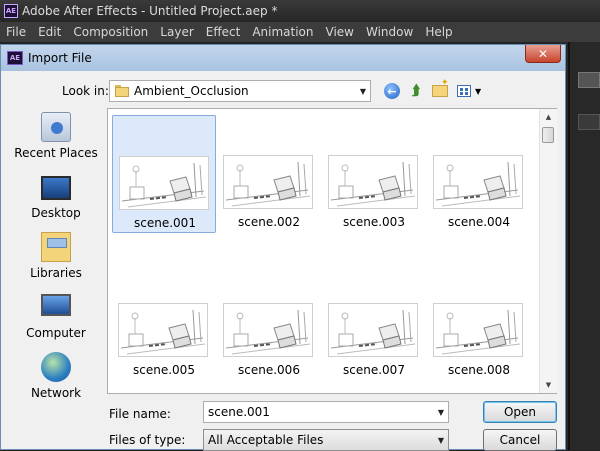 The height and width of the screenshot is (451, 600). I want to click on menu-edit: Edit, so click(49, 32).